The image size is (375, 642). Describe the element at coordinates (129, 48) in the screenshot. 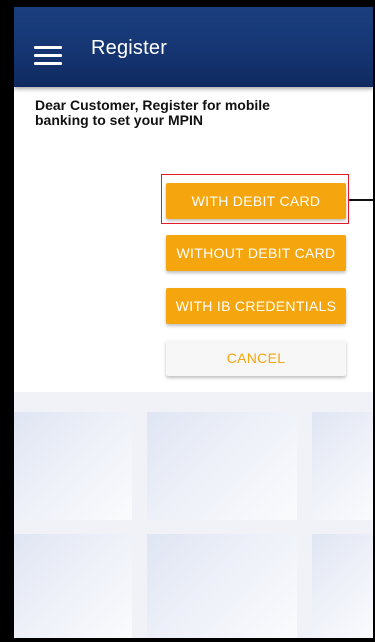

I see `page-title: Register` at that location.